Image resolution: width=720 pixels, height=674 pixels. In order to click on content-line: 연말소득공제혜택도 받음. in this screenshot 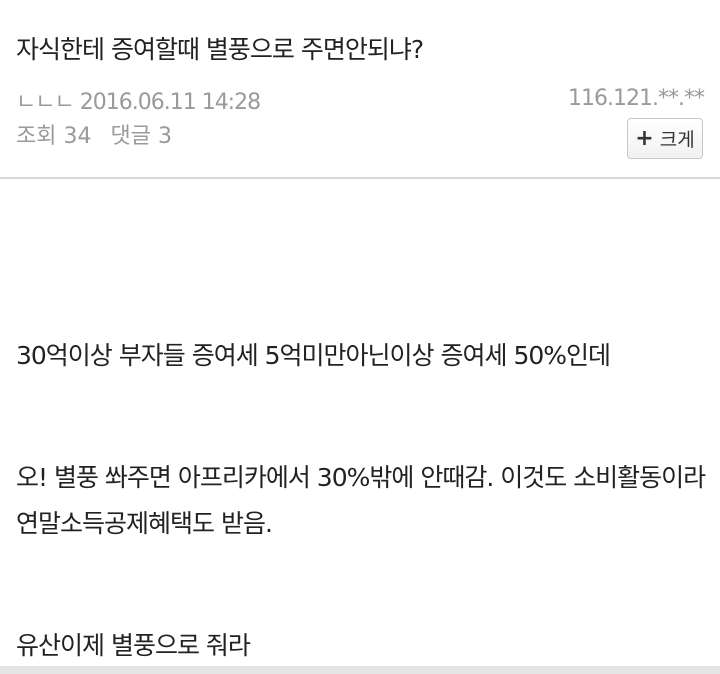, I will do `click(144, 523)`.